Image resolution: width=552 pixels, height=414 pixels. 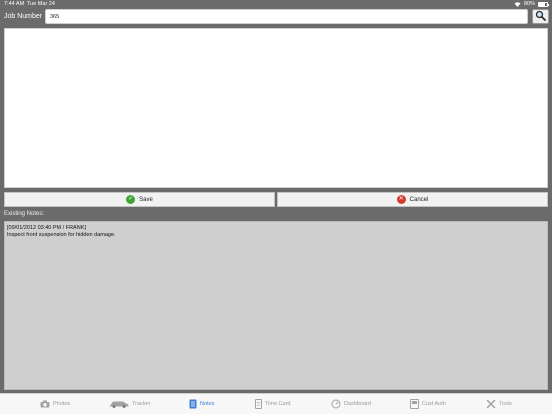 I want to click on tab-notes: Notes, so click(x=201, y=404).